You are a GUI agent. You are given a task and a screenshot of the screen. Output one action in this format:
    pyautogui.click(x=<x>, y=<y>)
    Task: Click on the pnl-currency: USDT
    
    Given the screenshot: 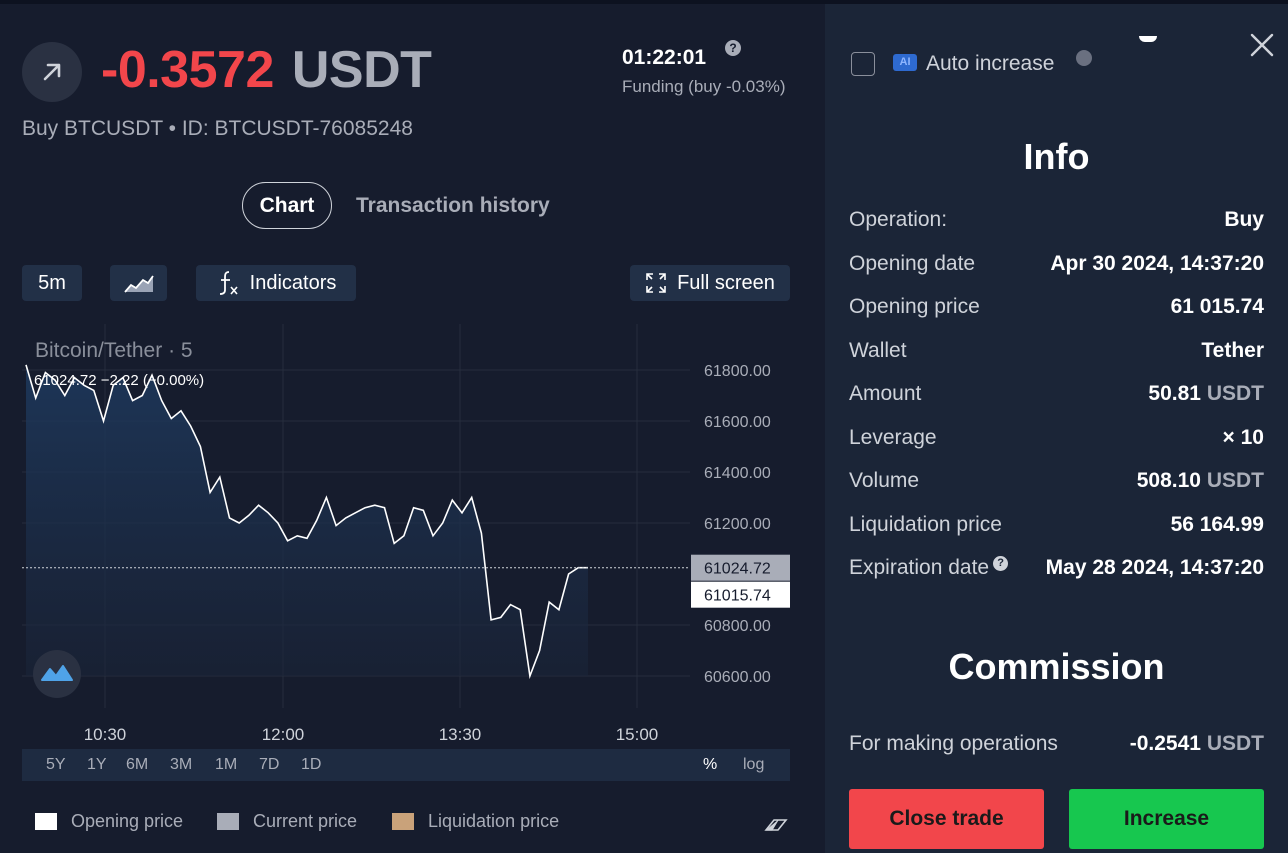 What is the action you would take?
    pyautogui.click(x=361, y=70)
    